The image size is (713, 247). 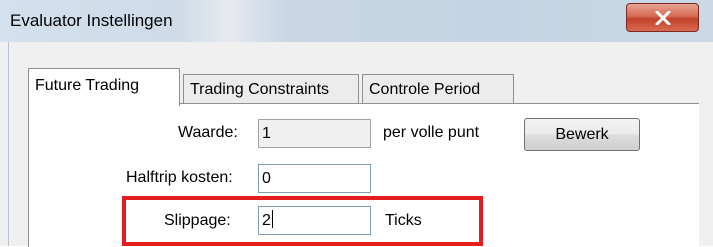 What do you see at coordinates (208, 132) in the screenshot?
I see `waarde-label: Waarde:` at bounding box center [208, 132].